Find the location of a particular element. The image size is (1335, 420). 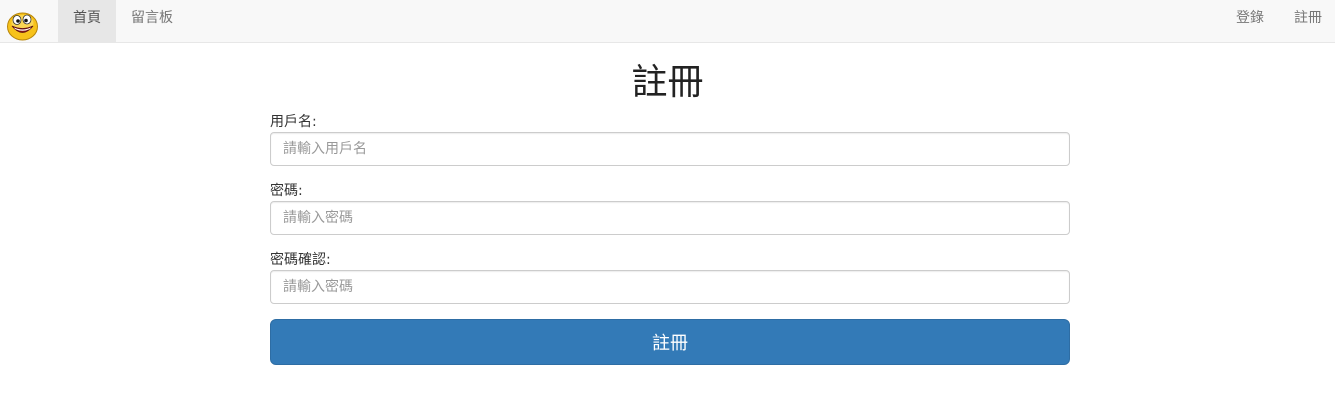

password-input is located at coordinates (670, 218).